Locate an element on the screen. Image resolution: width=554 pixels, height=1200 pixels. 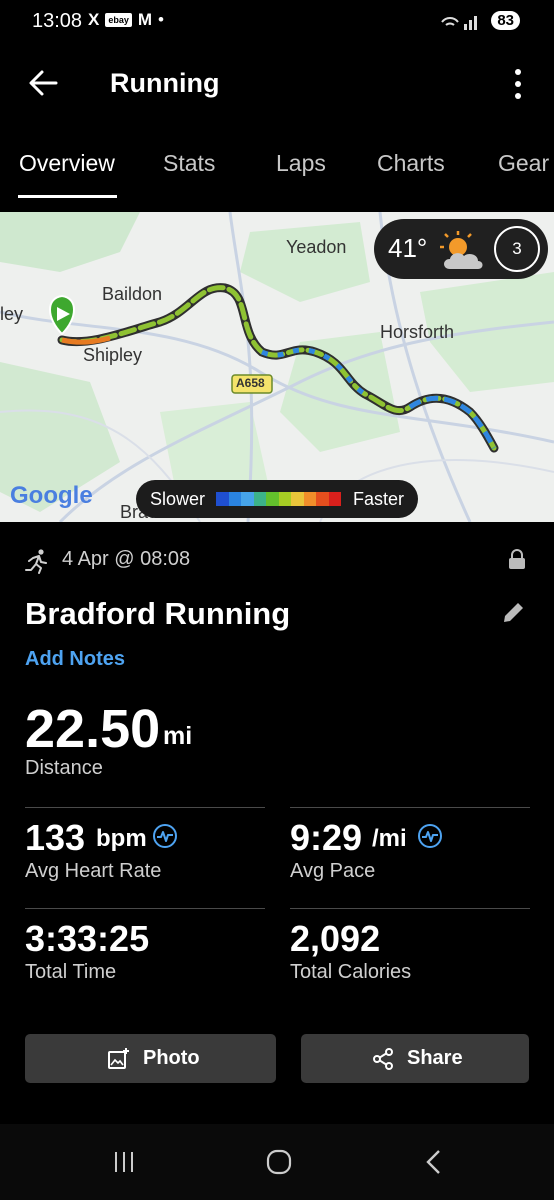
edit-pencil-icon is located at coordinates (513, 613).